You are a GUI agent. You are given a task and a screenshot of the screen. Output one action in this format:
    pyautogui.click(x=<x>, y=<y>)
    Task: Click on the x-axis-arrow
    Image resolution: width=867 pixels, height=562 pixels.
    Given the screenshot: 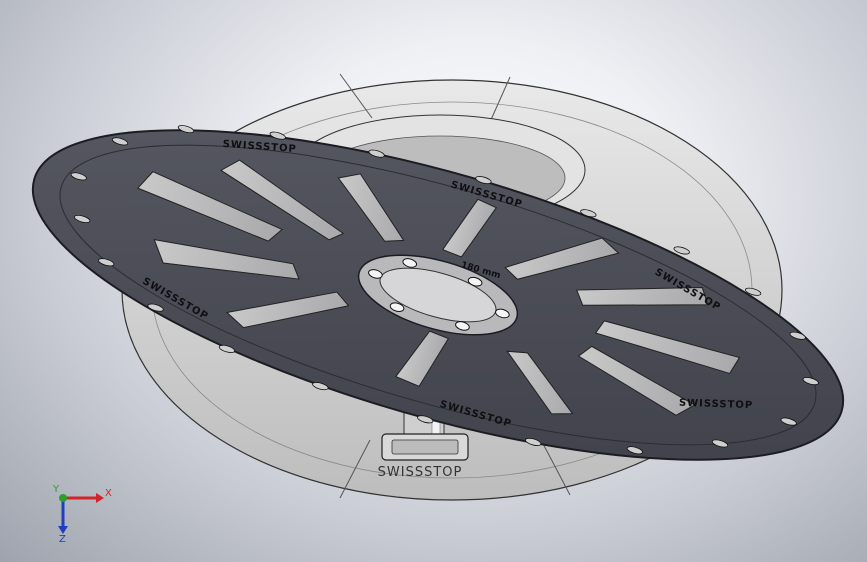 What is the action you would take?
    pyautogui.click(x=100, y=498)
    